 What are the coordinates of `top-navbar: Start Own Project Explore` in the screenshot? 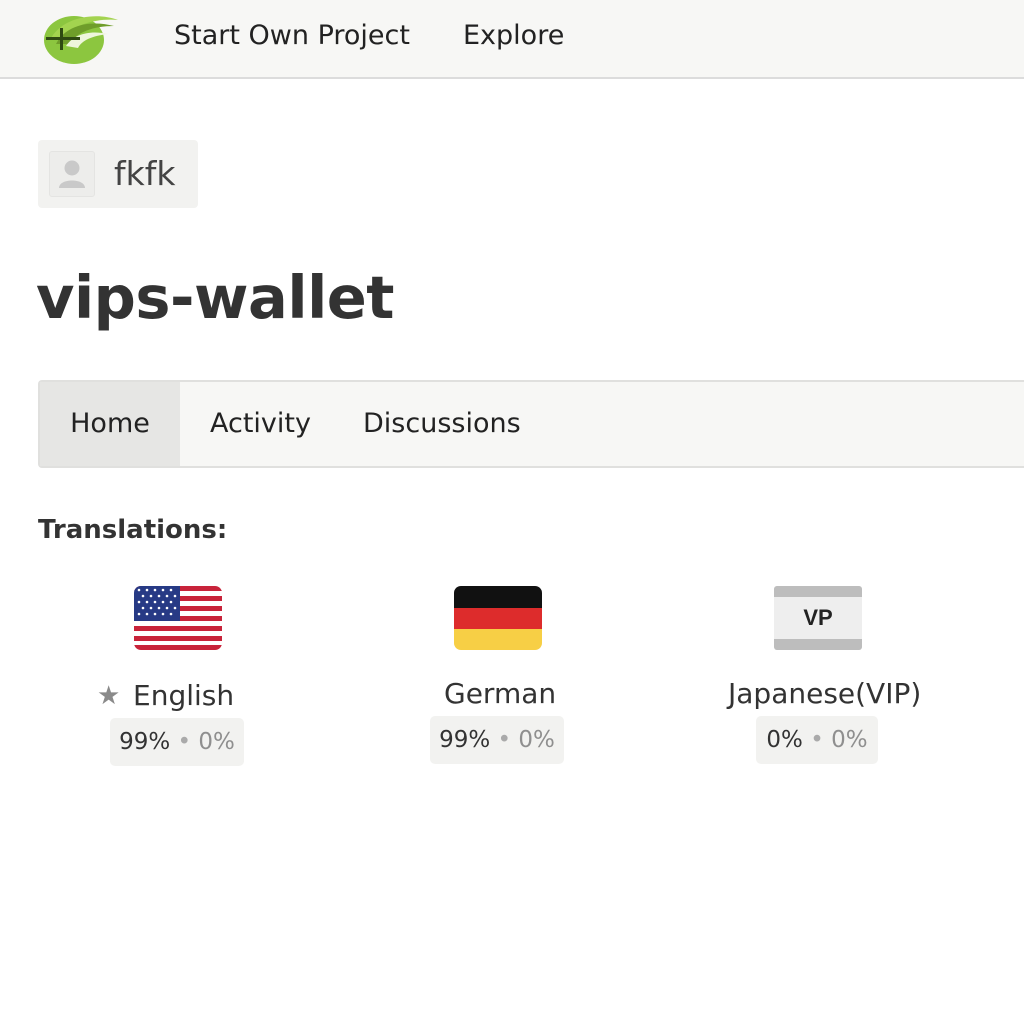 It's located at (512, 39).